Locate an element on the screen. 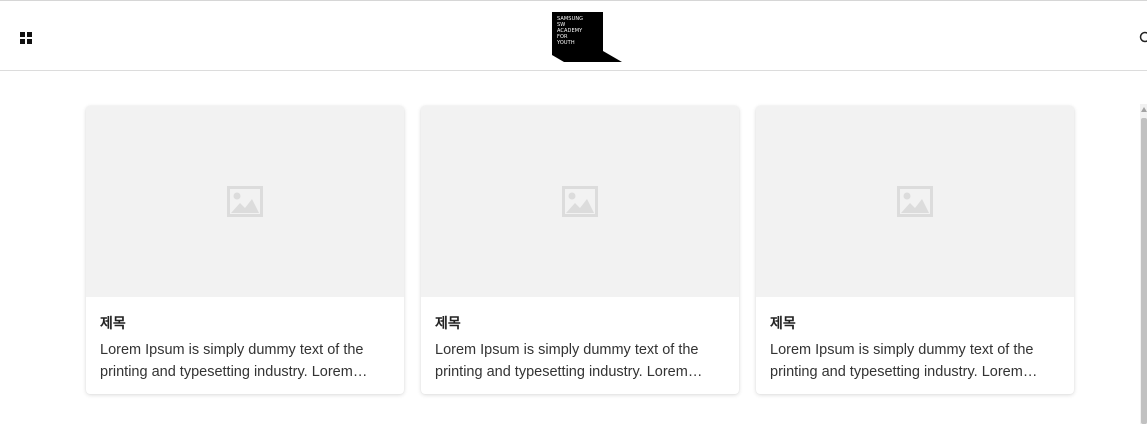 This screenshot has height=424, width=1147. samsung-sw-academy-logo: SAMSUNG SW ACADEMY FOR YOUTH is located at coordinates (587, 37).